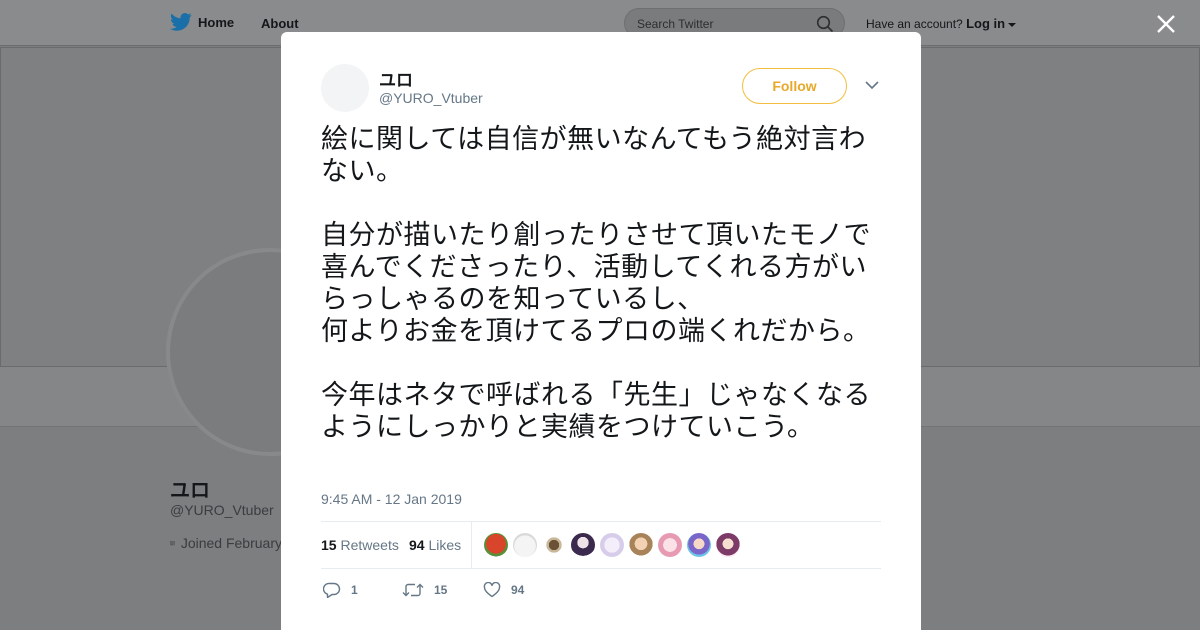 The width and height of the screenshot is (1200, 630). I want to click on nav-home: Home, so click(202, 22).